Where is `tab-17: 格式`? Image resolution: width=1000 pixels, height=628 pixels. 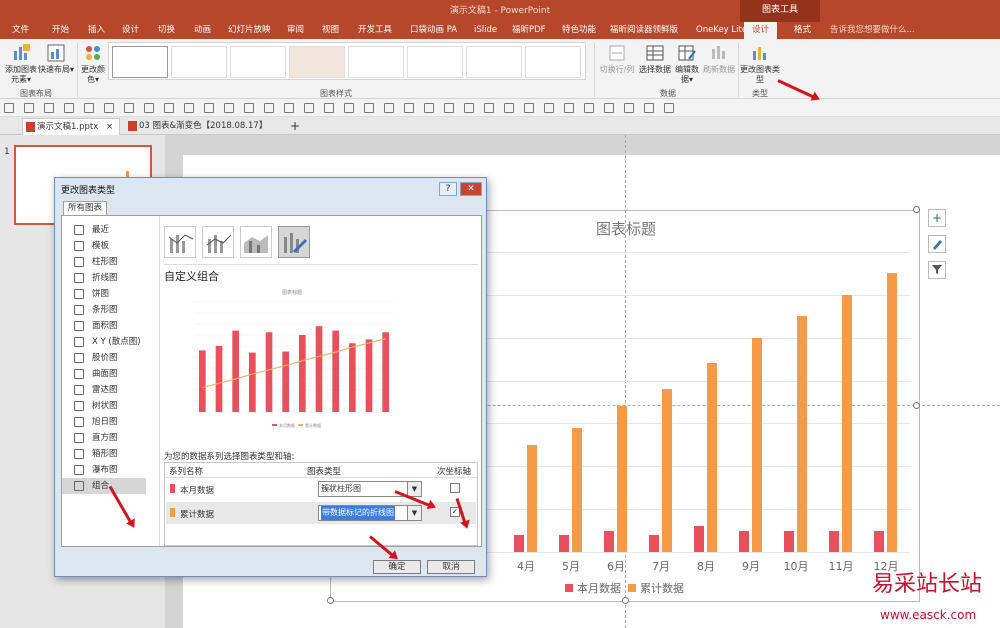
tab-17: 格式 is located at coordinates (802, 30).